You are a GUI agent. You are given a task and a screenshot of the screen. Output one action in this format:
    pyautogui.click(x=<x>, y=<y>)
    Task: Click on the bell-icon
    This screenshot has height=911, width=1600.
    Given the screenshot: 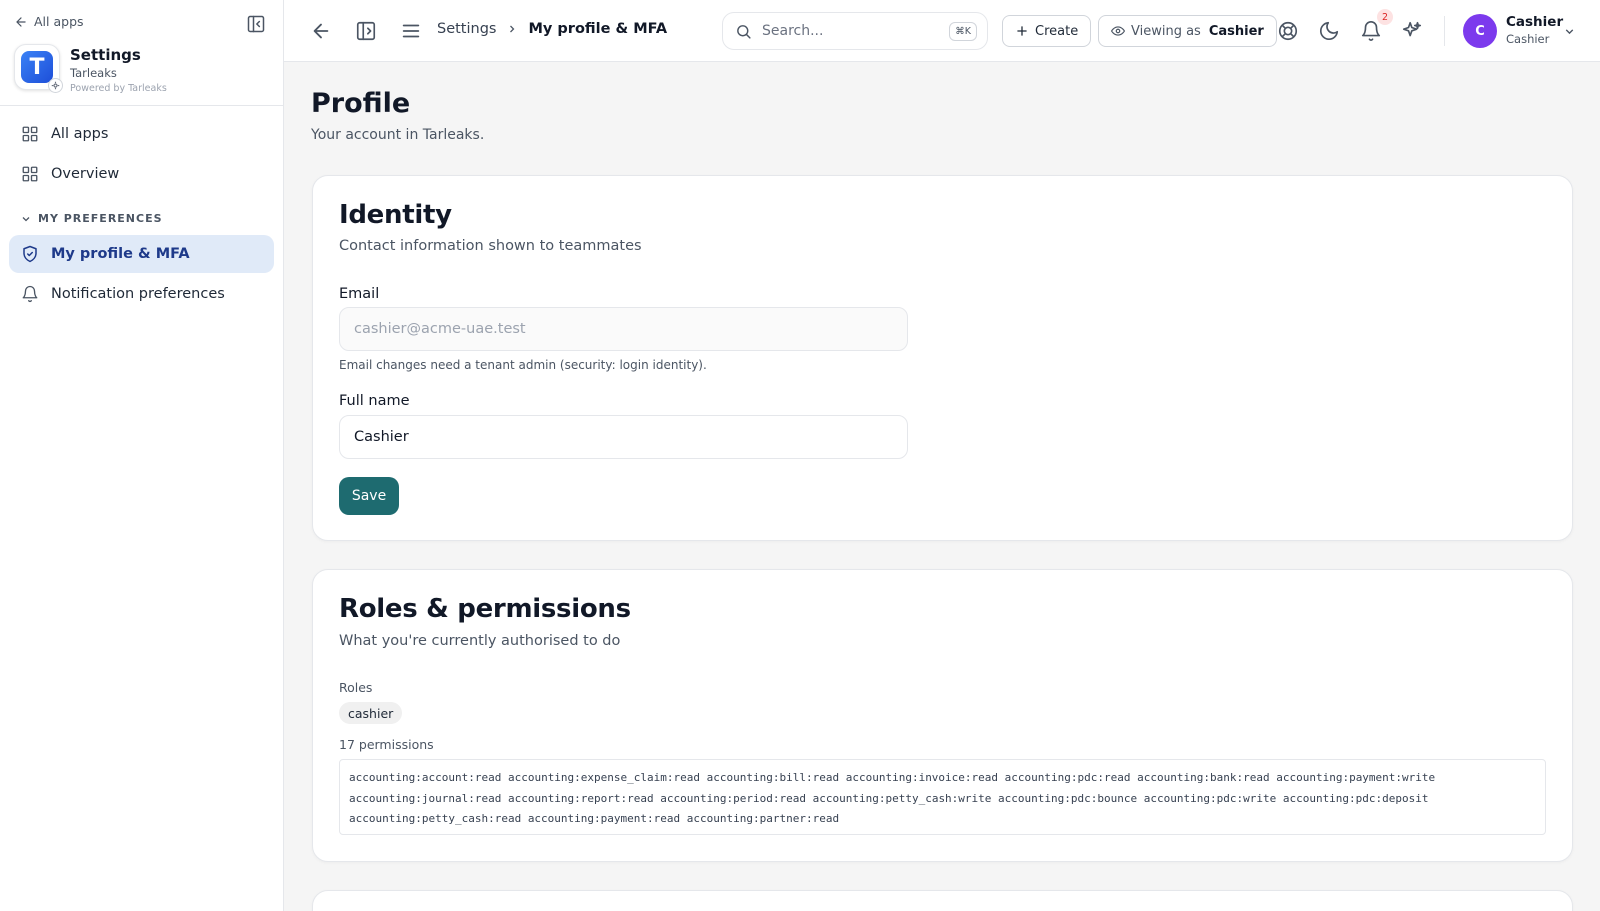 What is the action you would take?
    pyautogui.click(x=30, y=294)
    